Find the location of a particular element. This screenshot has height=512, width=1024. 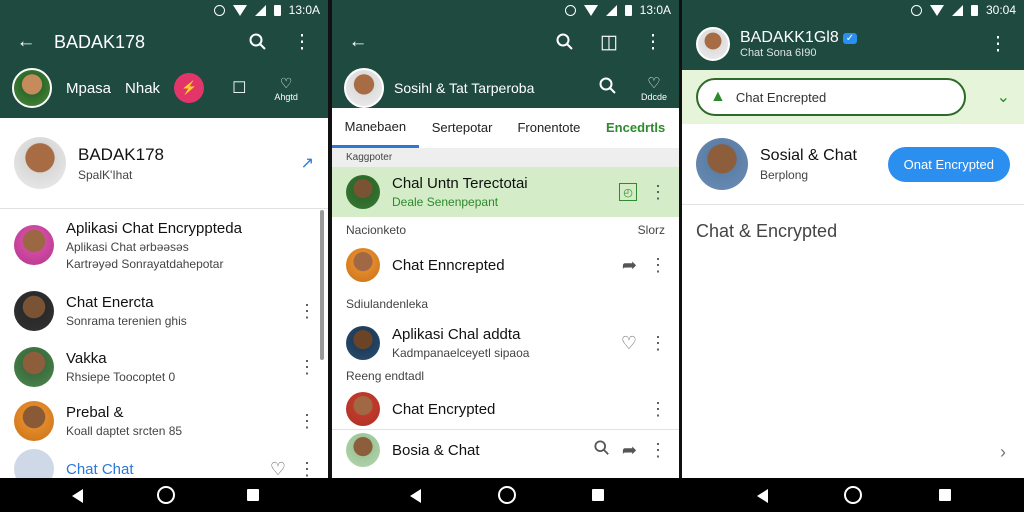

list-item: Chat Chat ♡ ⋮ is located at coordinates (164, 463).